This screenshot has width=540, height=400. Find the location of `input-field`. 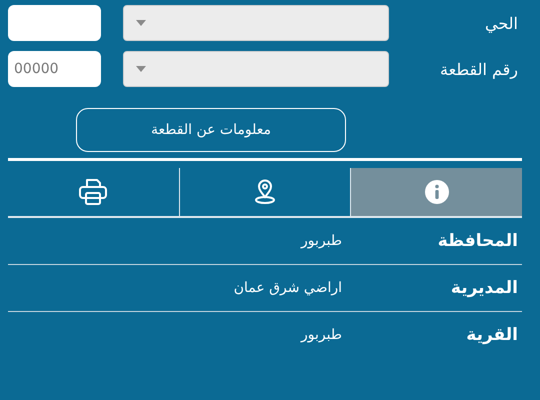

input-field is located at coordinates (54, 23).